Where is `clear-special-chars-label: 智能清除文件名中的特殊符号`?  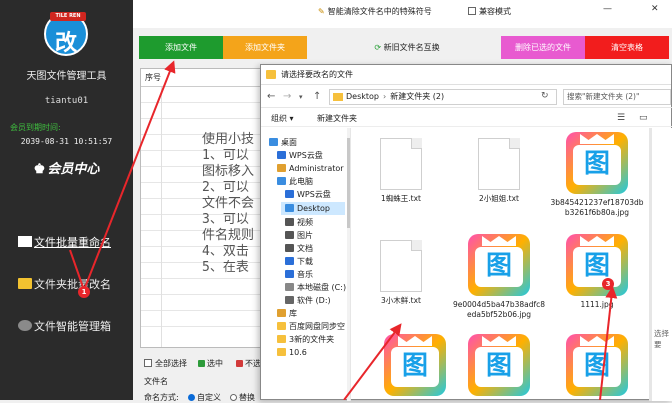 clear-special-chars-label: 智能清除文件名中的特殊符号 is located at coordinates (379, 11).